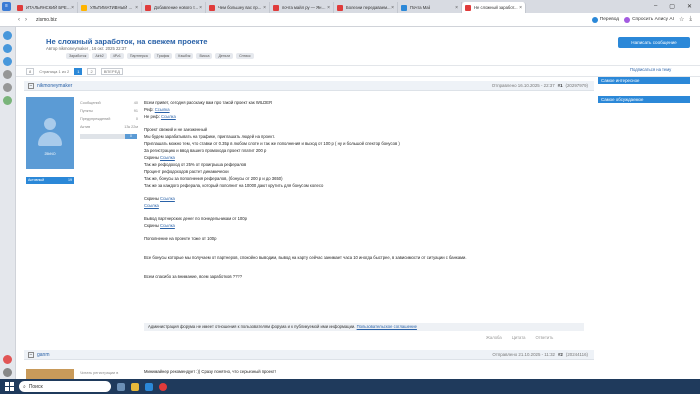 Image resolution: width=700 pixels, height=394 pixels. I want to click on post-line: Ссылка, so click(364, 205).